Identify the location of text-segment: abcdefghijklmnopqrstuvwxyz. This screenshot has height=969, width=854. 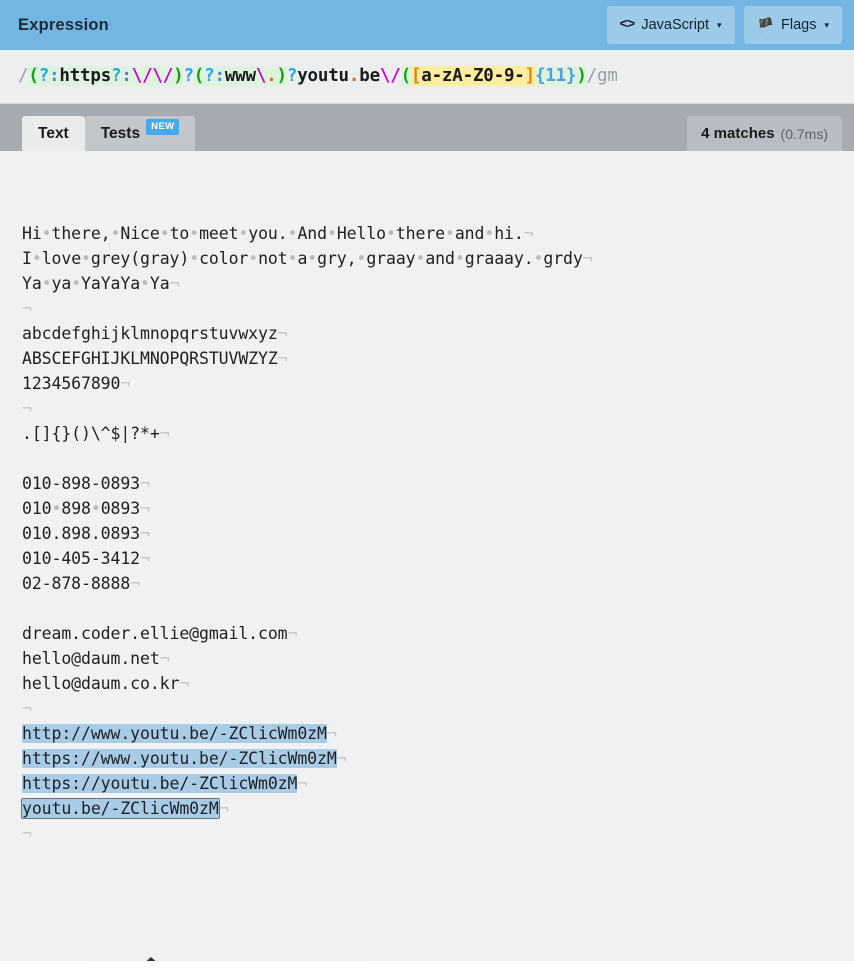
(150, 333).